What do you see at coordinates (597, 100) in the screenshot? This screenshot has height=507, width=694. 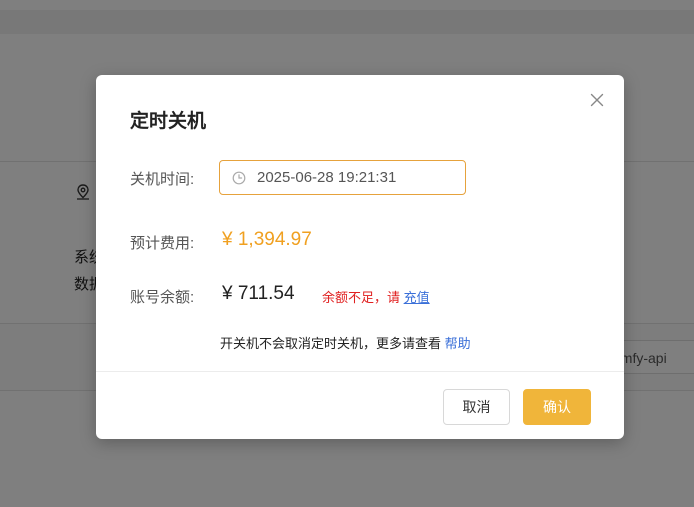 I see `close-icon` at bounding box center [597, 100].